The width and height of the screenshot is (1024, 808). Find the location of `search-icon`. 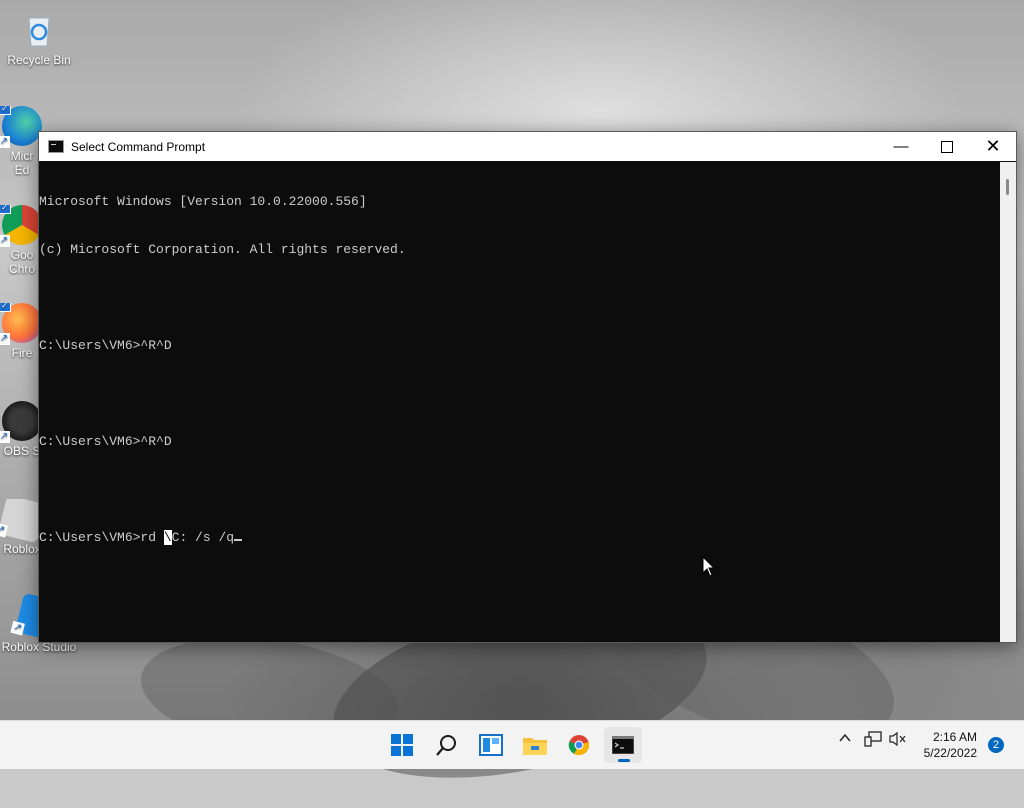

search-icon is located at coordinates (446, 745).